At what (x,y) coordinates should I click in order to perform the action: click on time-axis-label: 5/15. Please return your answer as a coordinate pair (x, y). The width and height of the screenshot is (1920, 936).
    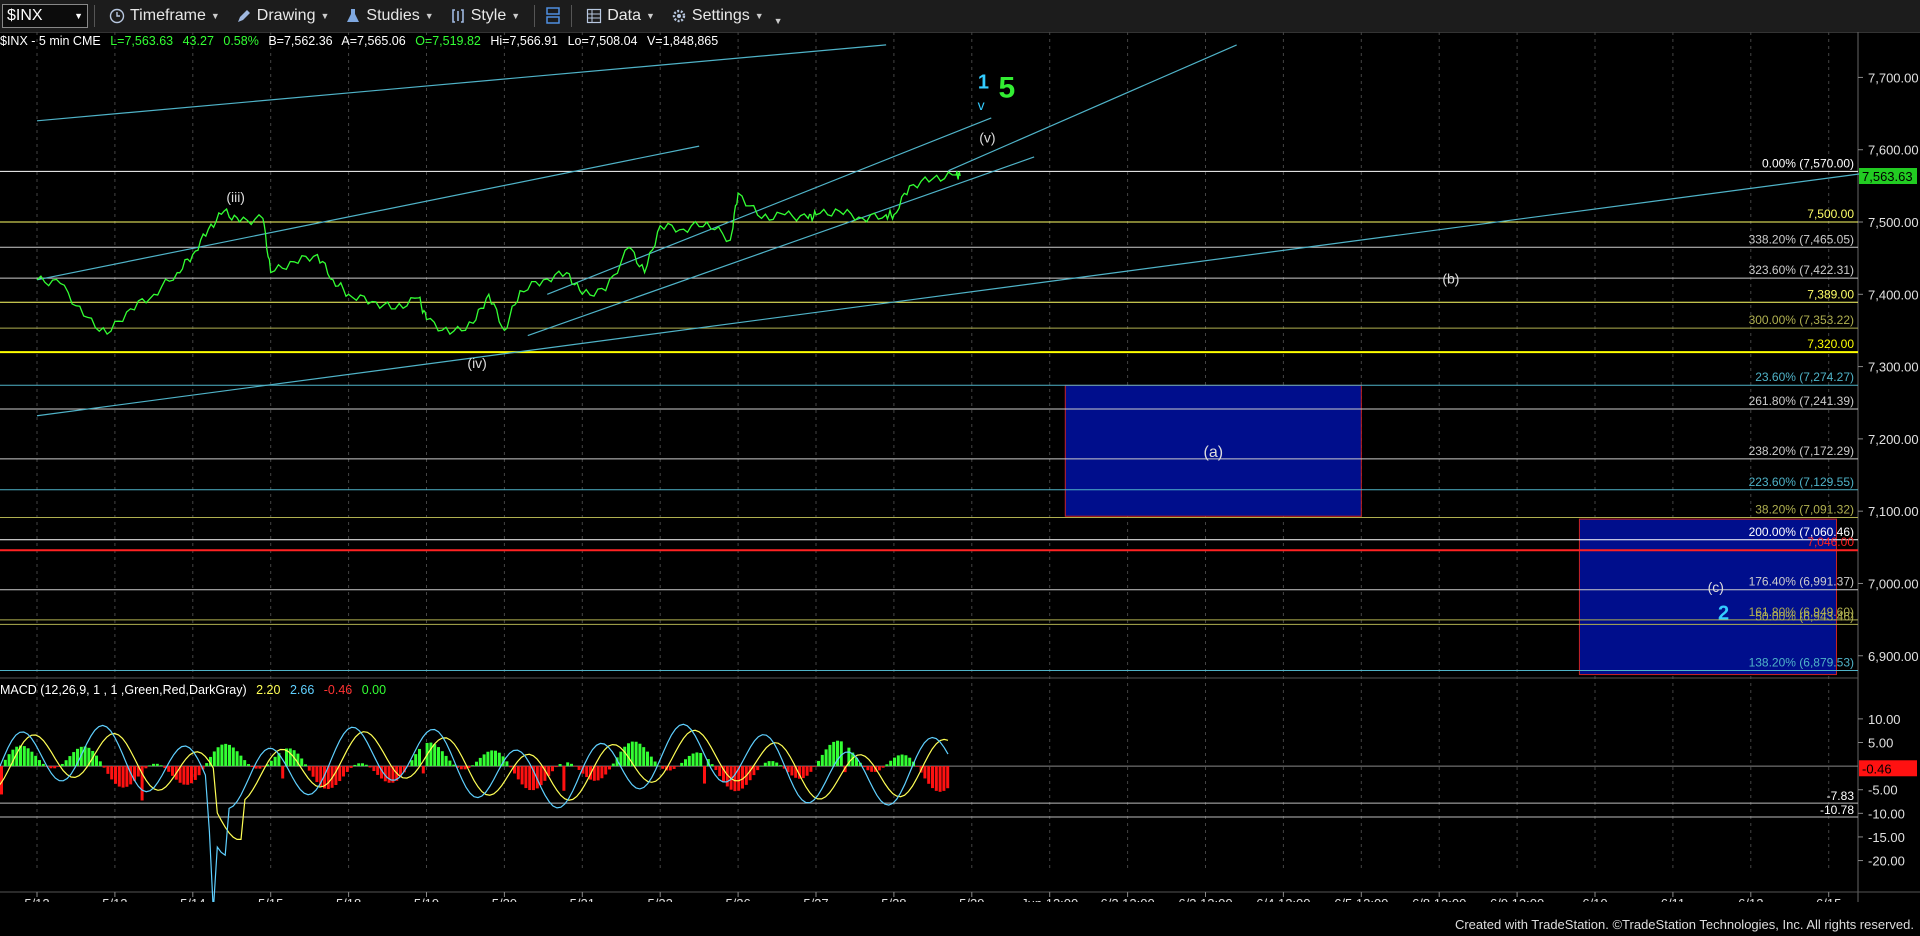
    Looking at the image, I should click on (270, 899).